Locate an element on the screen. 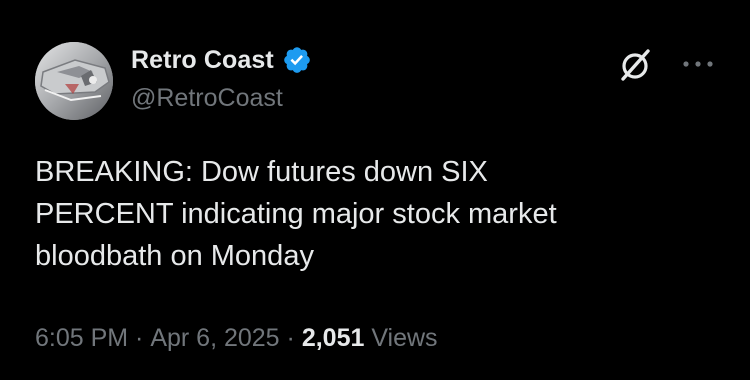 The image size is (750, 380). car-chrome-avatar-icon is located at coordinates (74, 81).